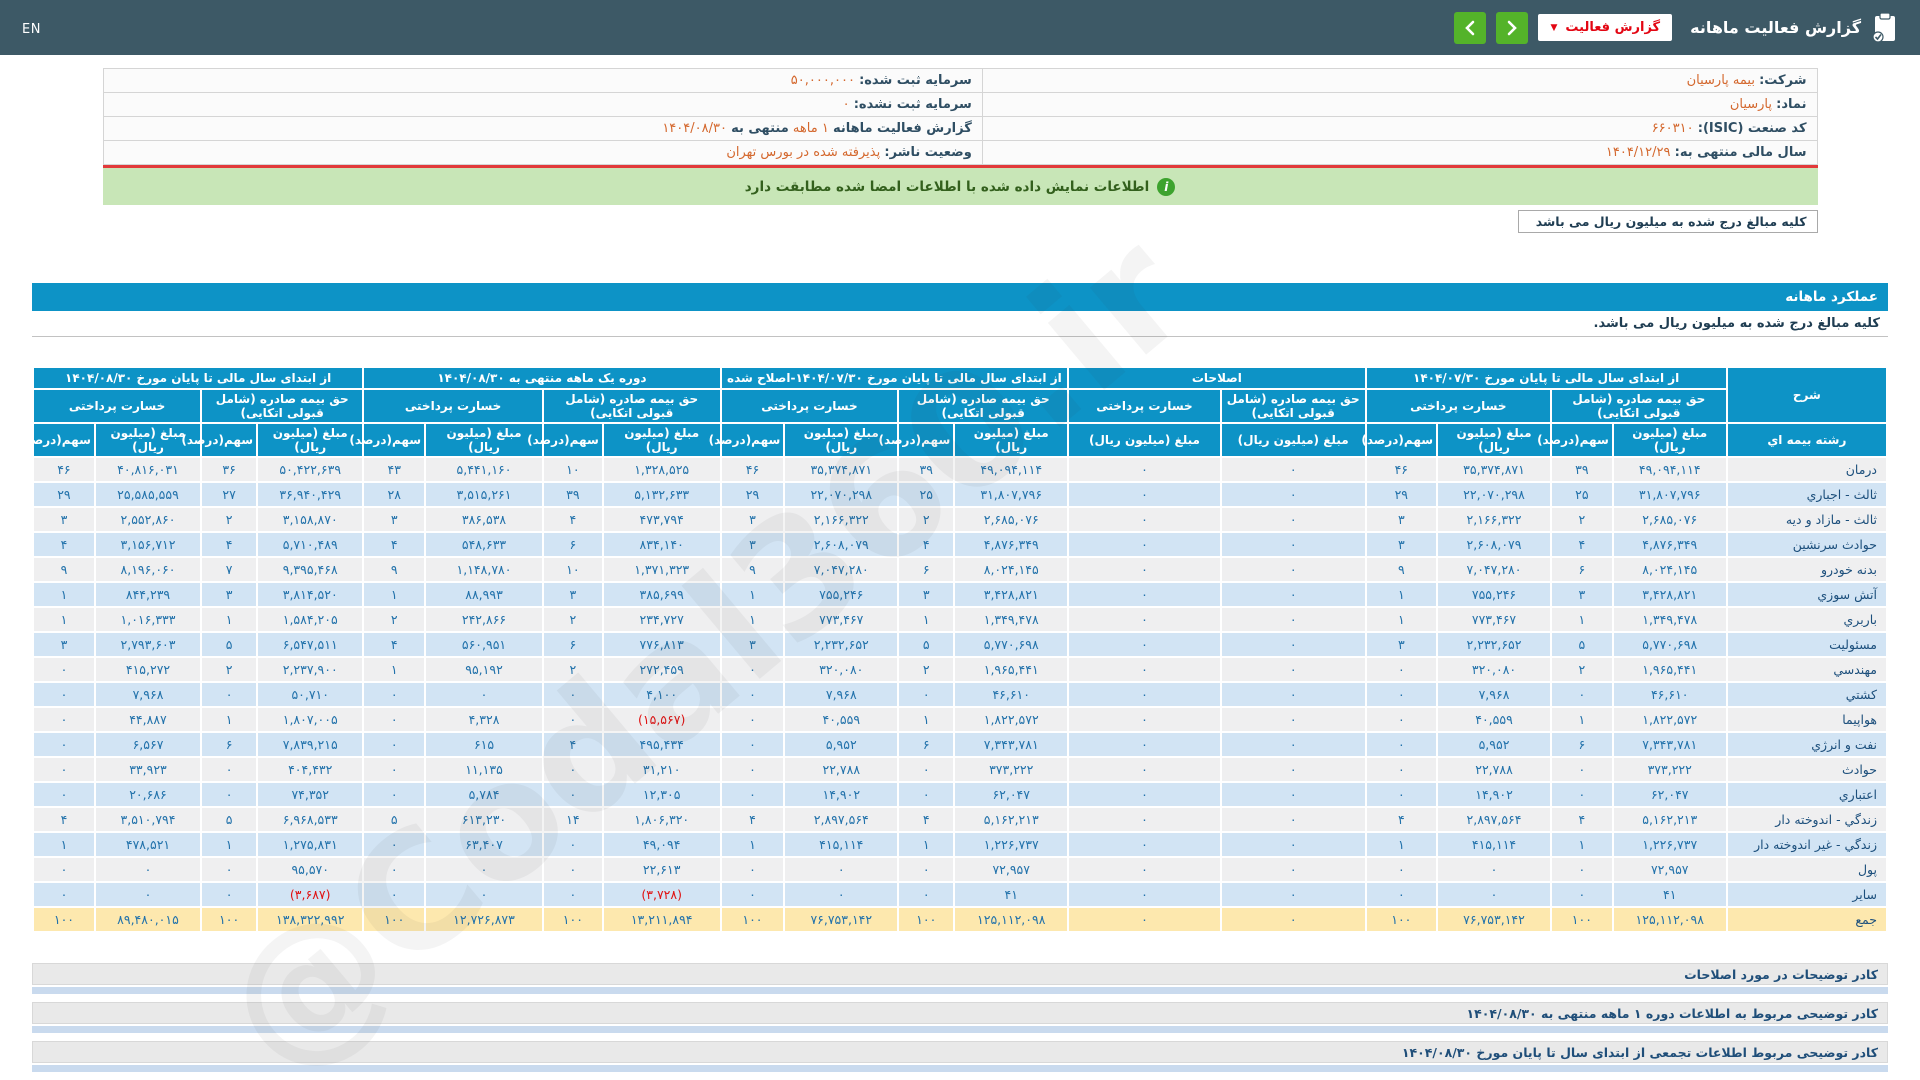  Describe the element at coordinates (310, 819) in the screenshot. I see `value-cell: ۶,۹۶۸,۵۳۳` at that location.